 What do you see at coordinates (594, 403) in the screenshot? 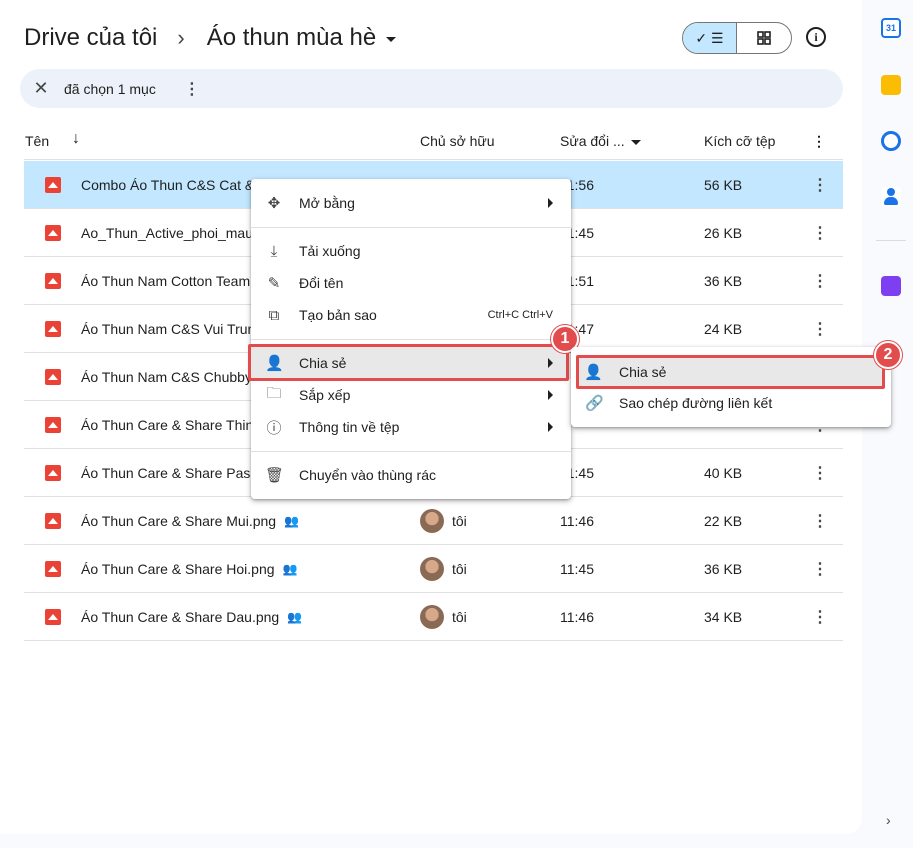
I see `link-icon: 🔗` at bounding box center [594, 403].